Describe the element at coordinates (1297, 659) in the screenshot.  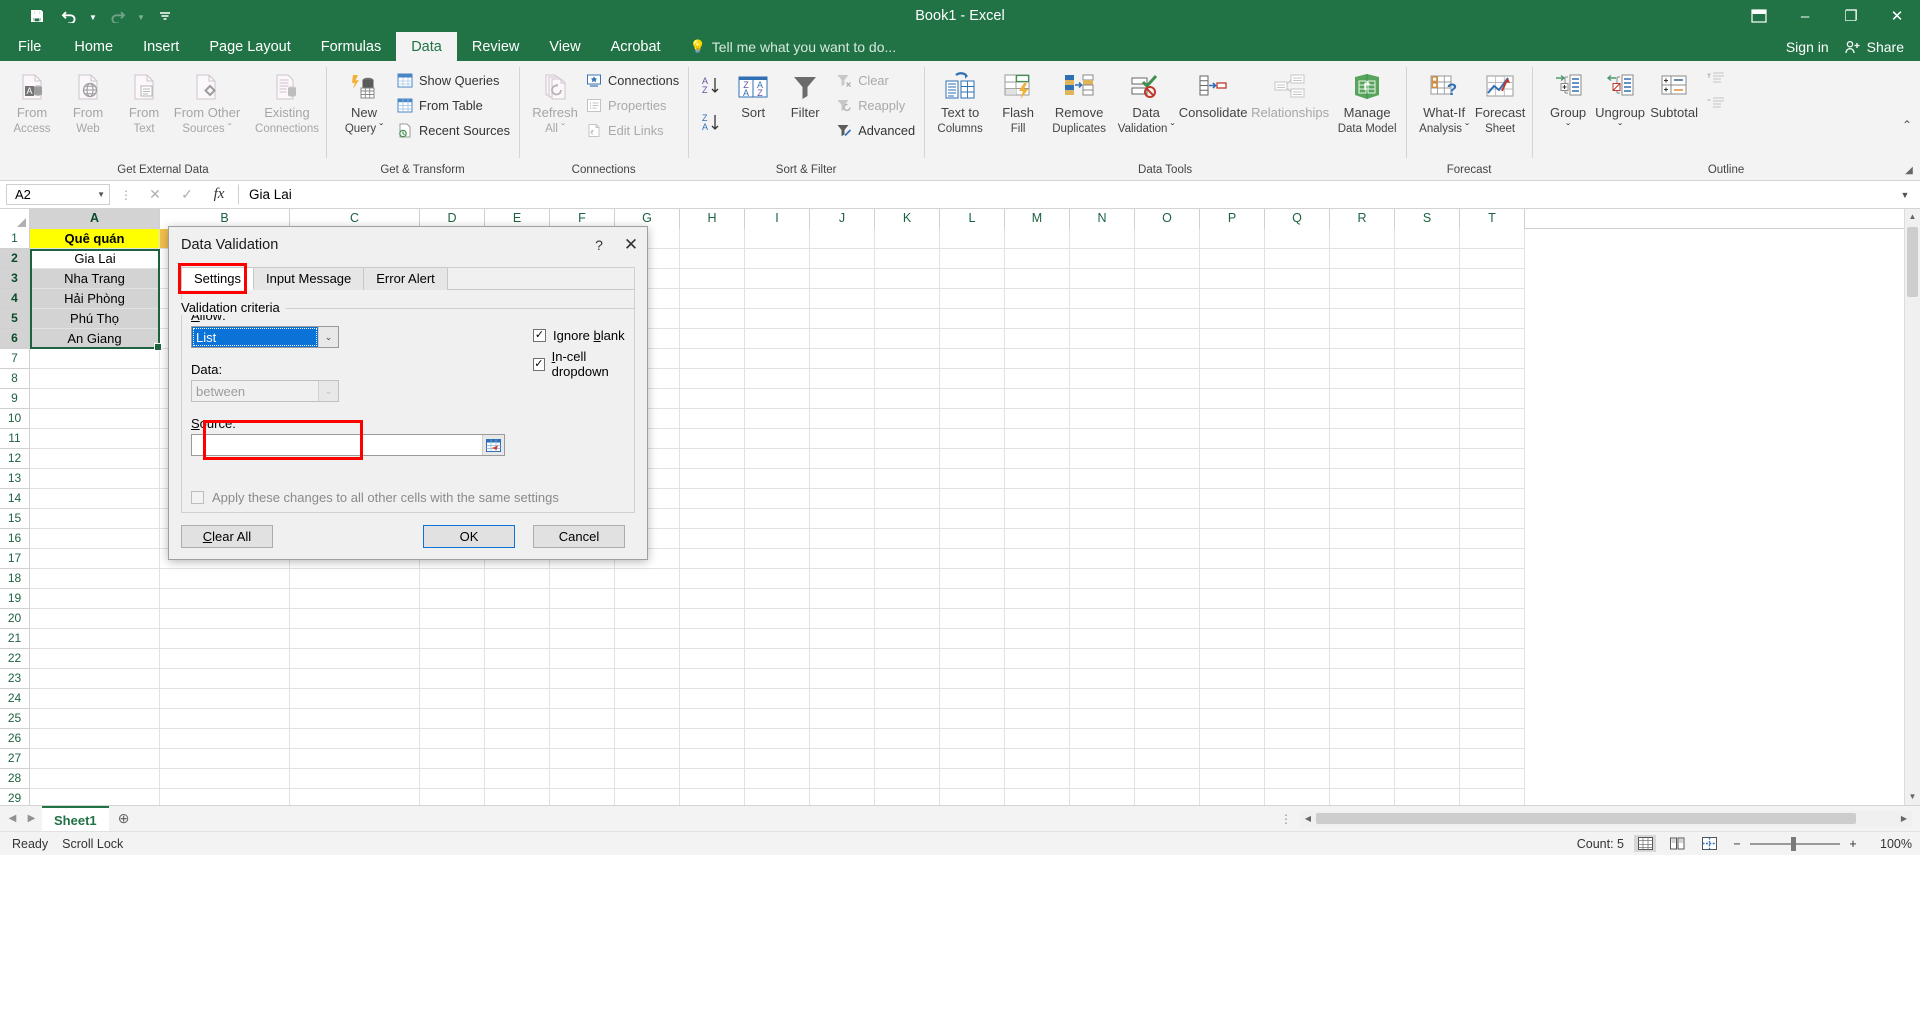
I see `cell-Q22` at that location.